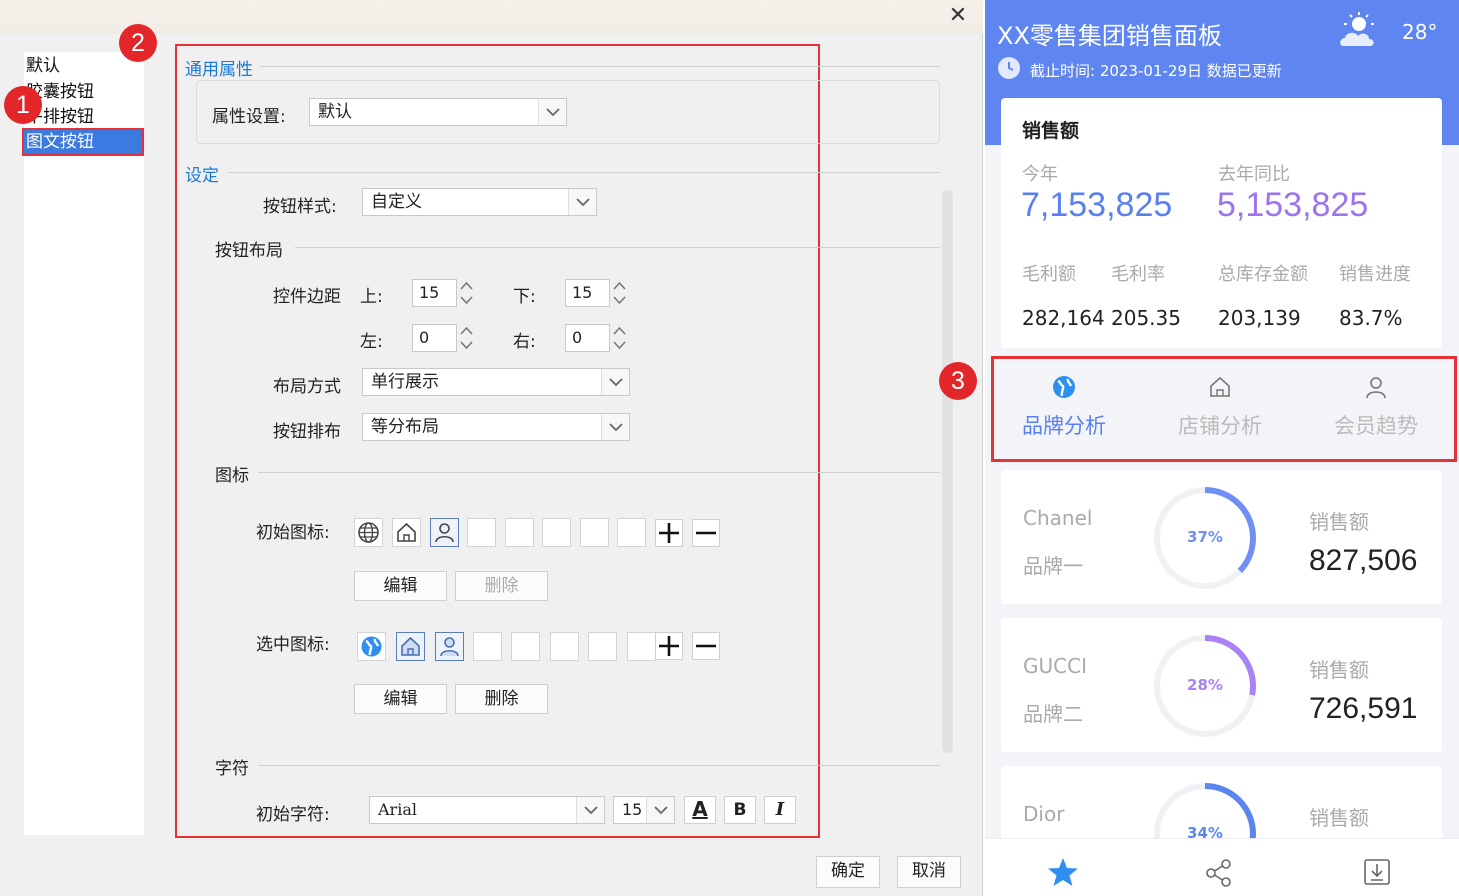 The image size is (1459, 896). What do you see at coordinates (740, 810) in the screenshot?
I see `bold-button: B` at bounding box center [740, 810].